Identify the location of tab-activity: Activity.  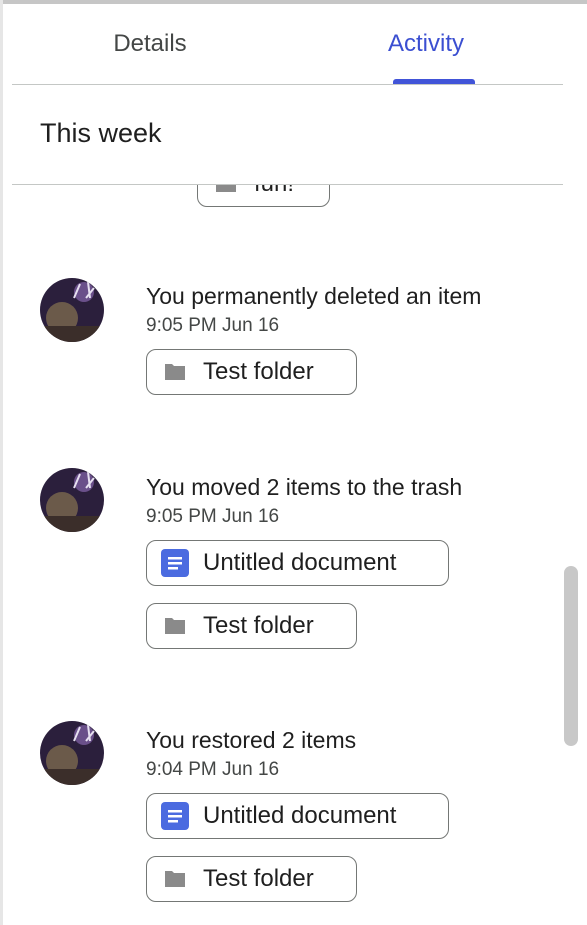
(426, 44).